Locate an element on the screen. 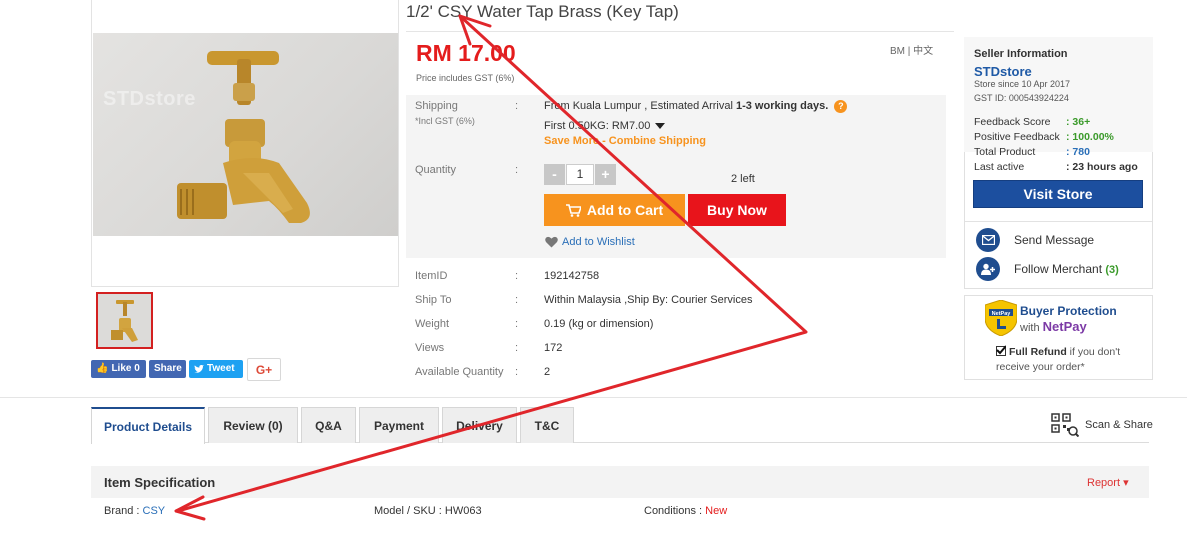 Image resolution: width=1187 pixels, height=541 pixels. condition-value: New is located at coordinates (716, 511).